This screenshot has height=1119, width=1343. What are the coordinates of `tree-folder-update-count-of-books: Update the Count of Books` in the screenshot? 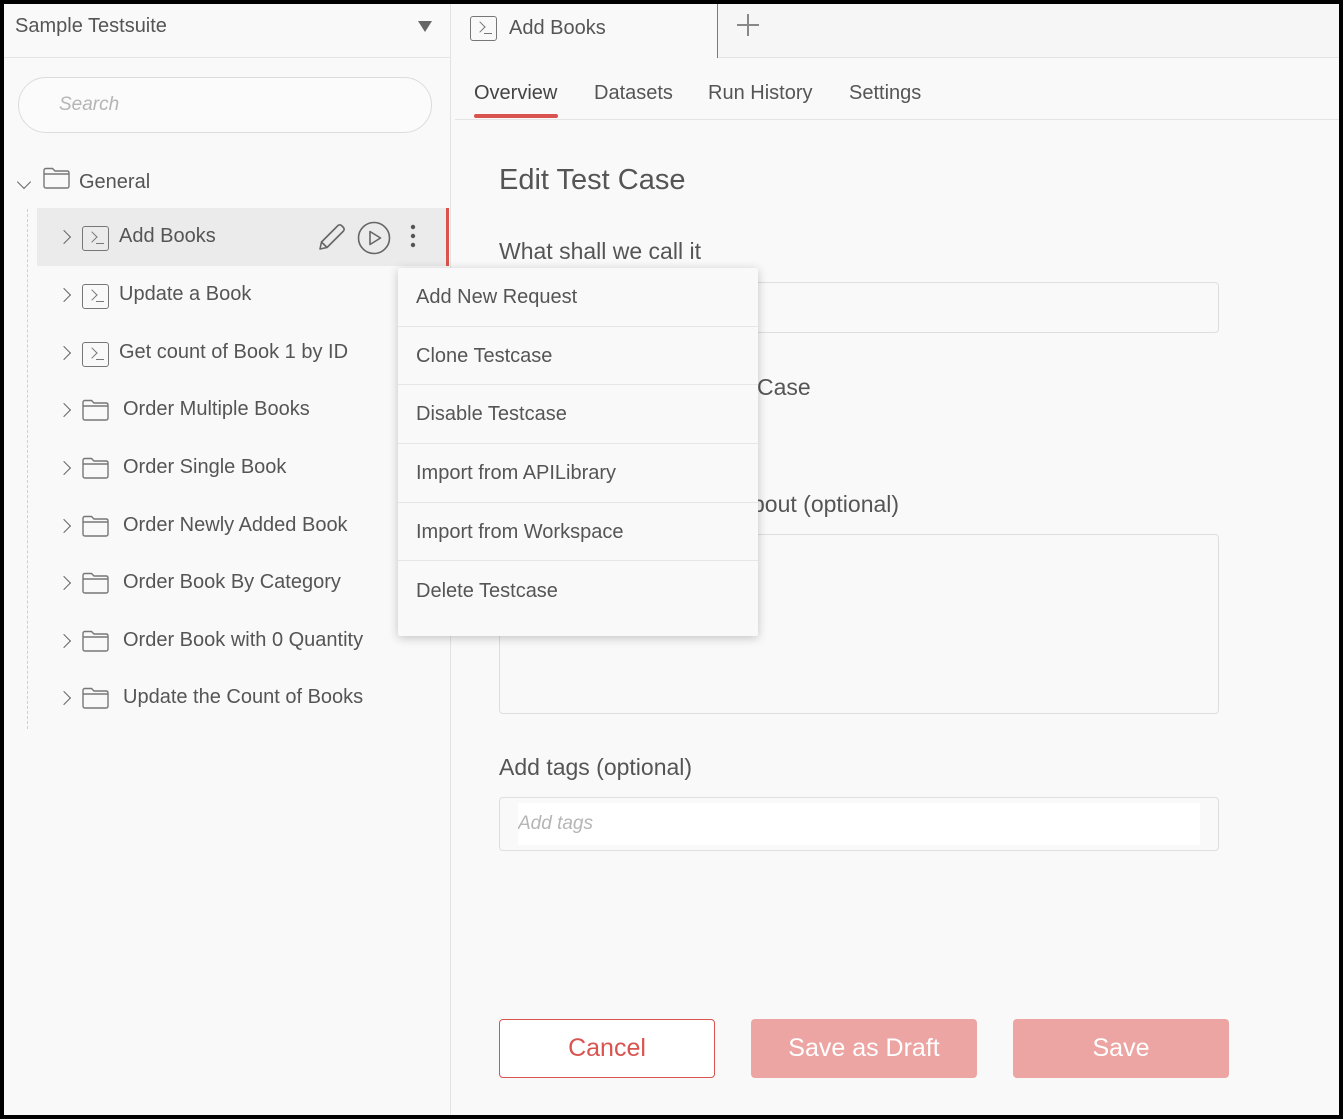 It's located at (243, 698).